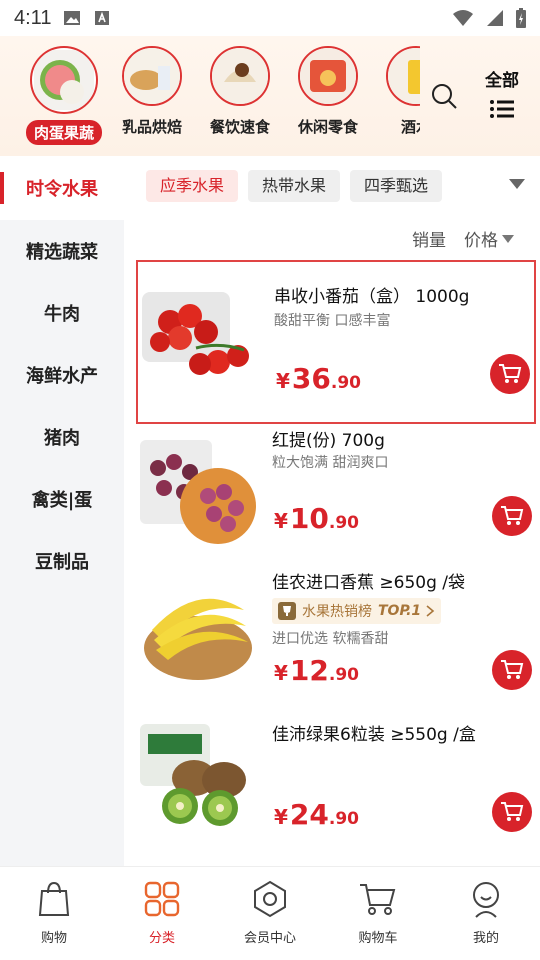 The image size is (540, 960). Describe the element at coordinates (62, 561) in the screenshot. I see `sidebar-item-tofu: 豆制品` at that location.